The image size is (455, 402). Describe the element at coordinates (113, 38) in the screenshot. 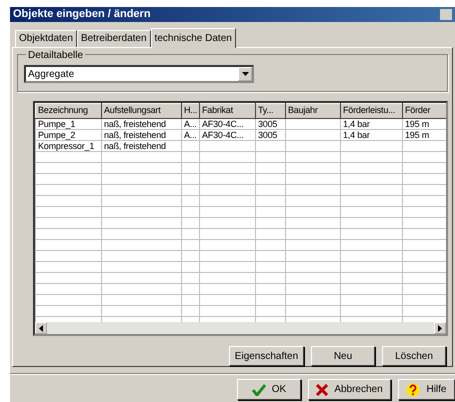

I see `tab: Betreiberdaten` at that location.